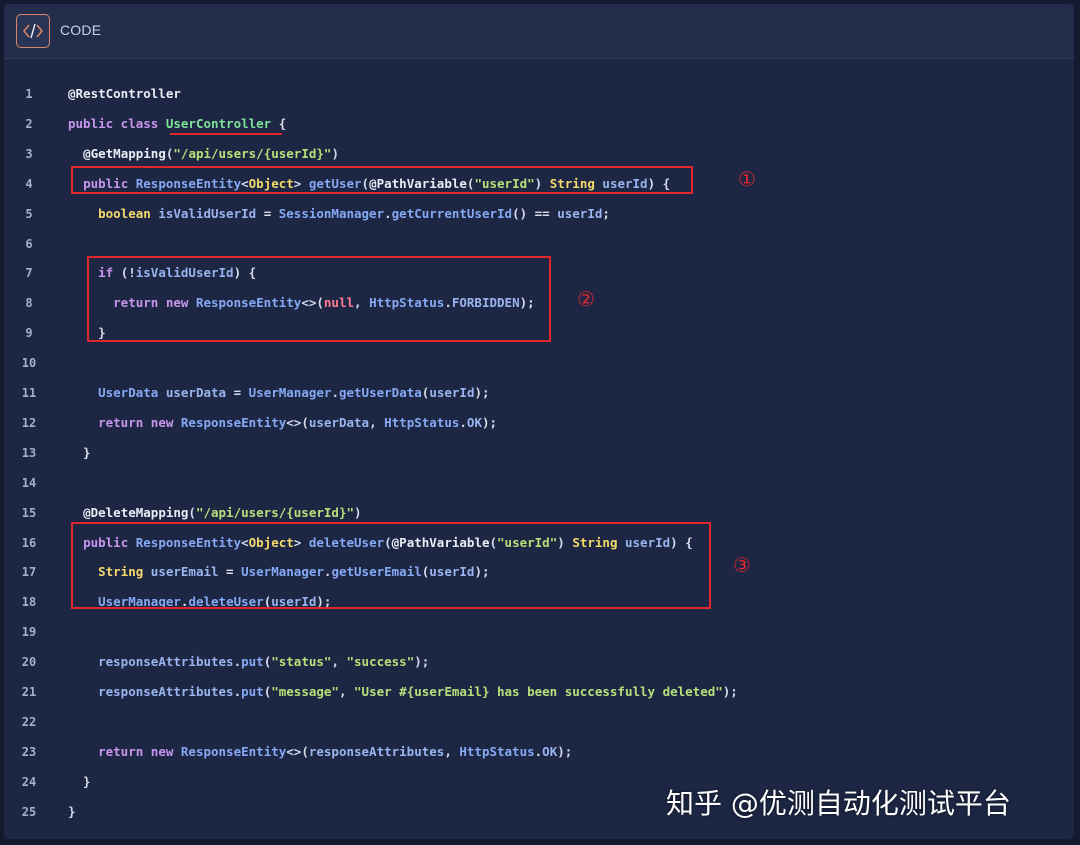 The height and width of the screenshot is (845, 1080). What do you see at coordinates (305, 691) in the screenshot?
I see `code-token: "message"` at bounding box center [305, 691].